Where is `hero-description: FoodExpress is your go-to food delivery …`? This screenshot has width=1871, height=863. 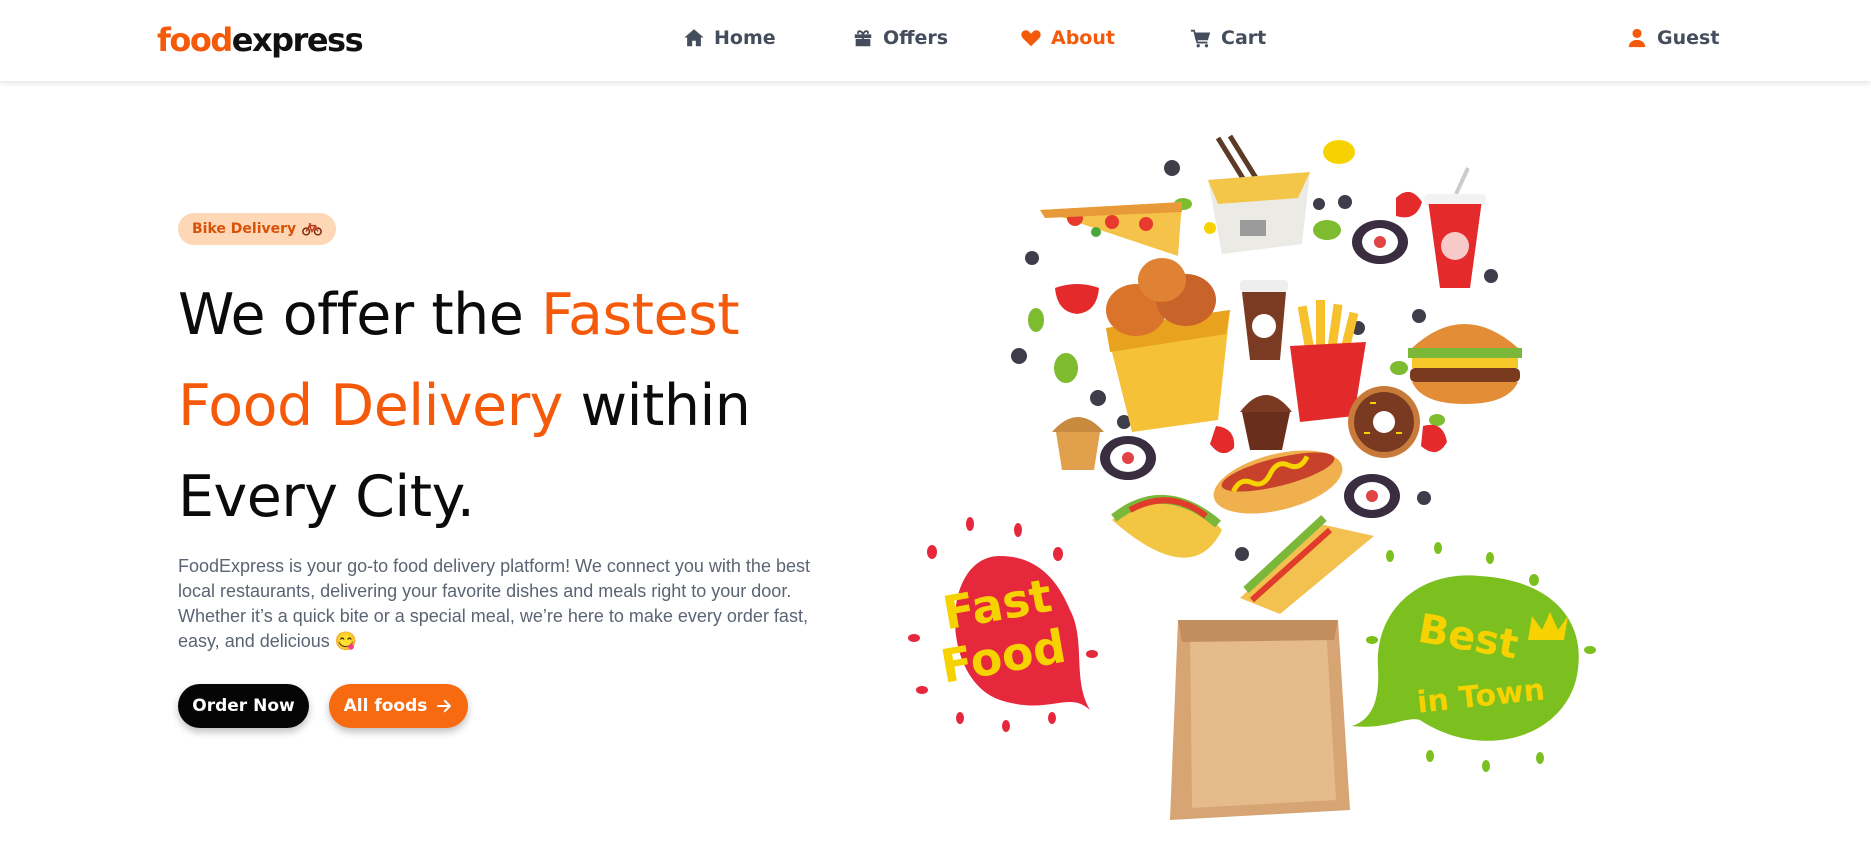 hero-description: FoodExpress is your go-to food delivery … is located at coordinates (494, 603).